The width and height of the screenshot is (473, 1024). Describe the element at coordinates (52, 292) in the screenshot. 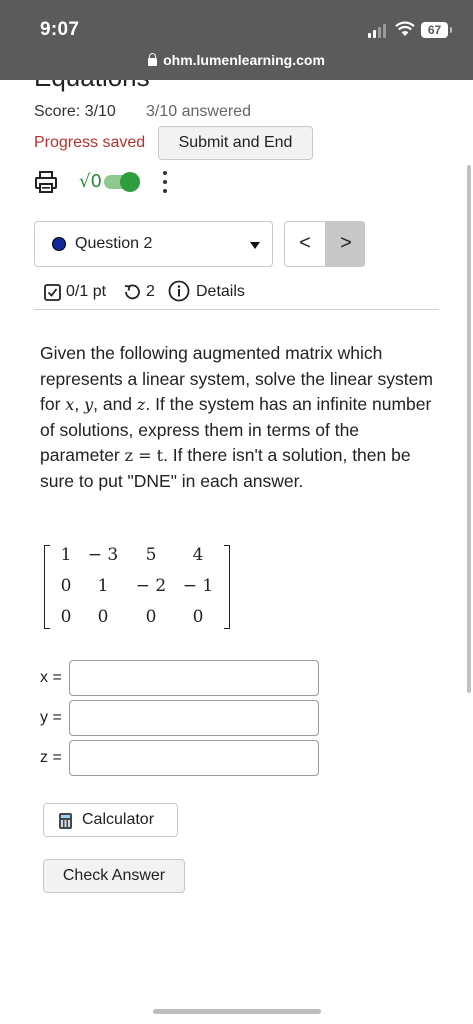

I see `checkbox-check-icon` at that location.